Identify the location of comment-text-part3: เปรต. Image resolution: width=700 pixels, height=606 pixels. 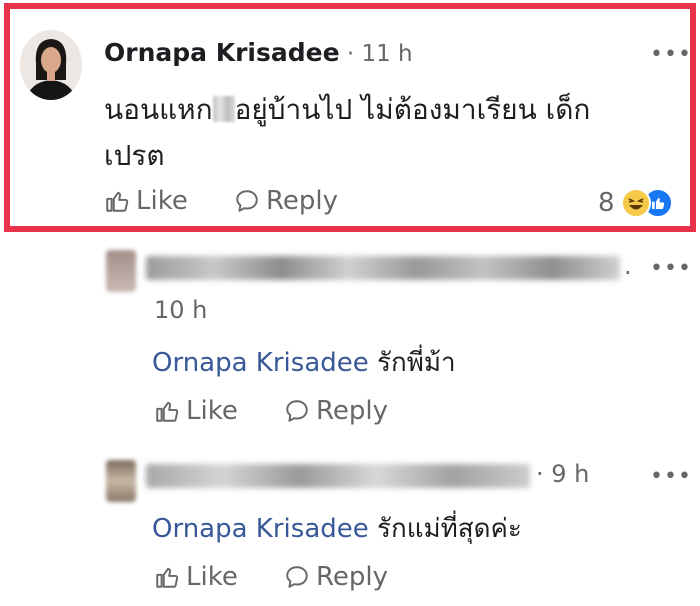
(134, 155).